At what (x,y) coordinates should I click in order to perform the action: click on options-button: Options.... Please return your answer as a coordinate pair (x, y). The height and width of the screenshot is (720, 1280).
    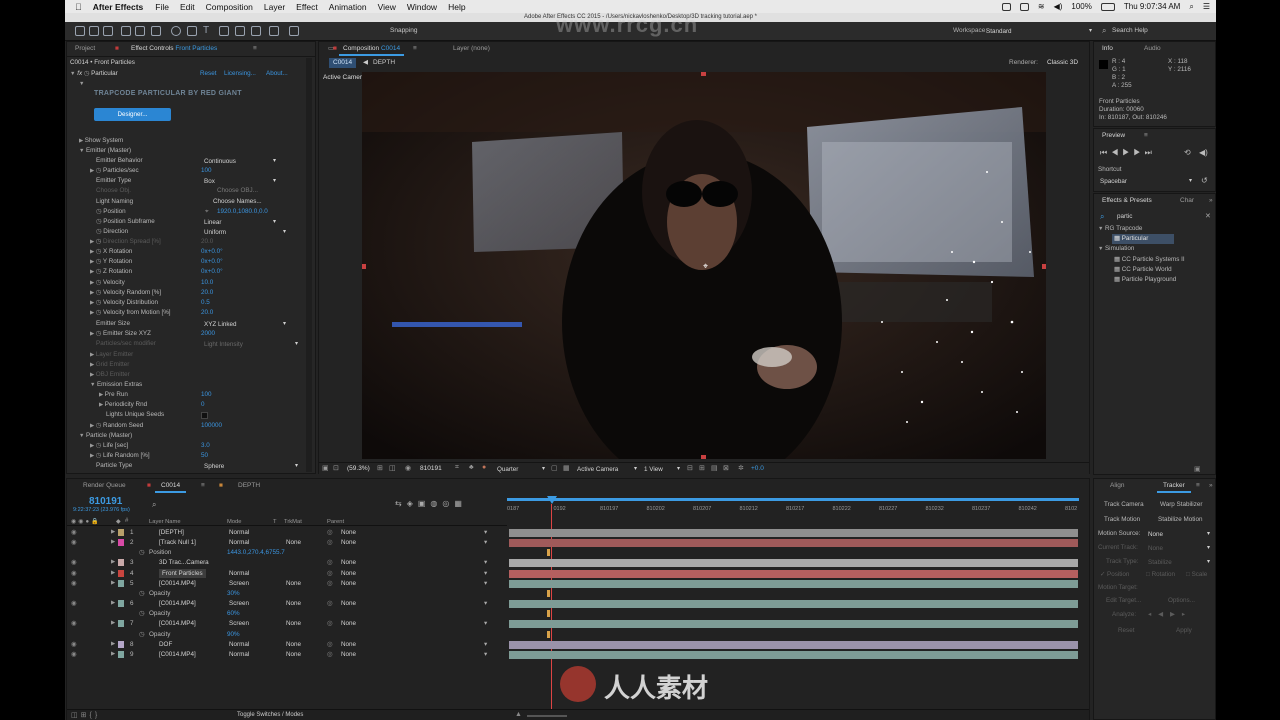
    Looking at the image, I should click on (1181, 601).